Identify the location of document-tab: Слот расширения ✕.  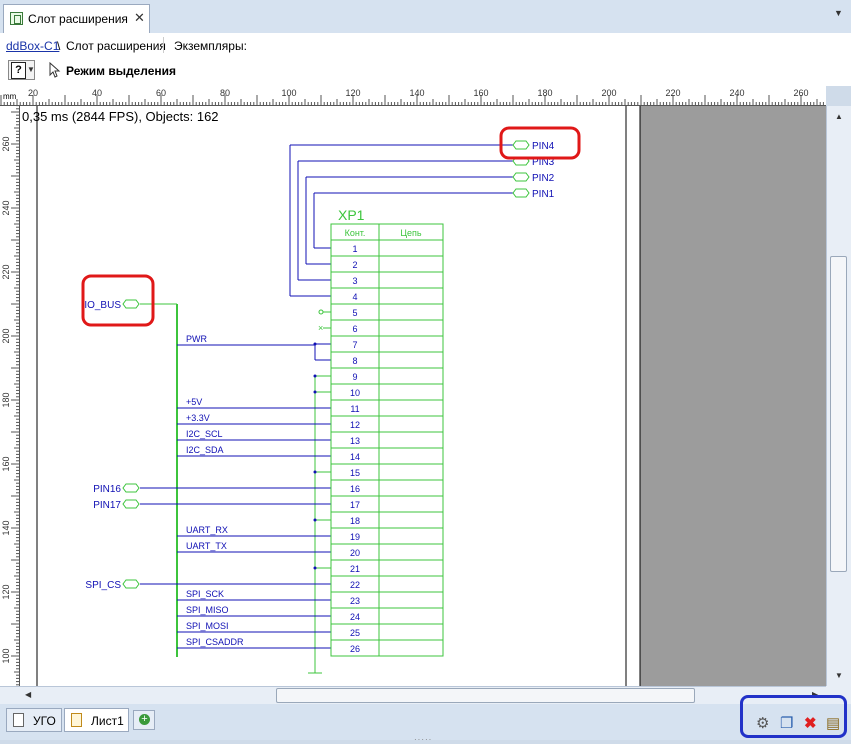
(76, 18).